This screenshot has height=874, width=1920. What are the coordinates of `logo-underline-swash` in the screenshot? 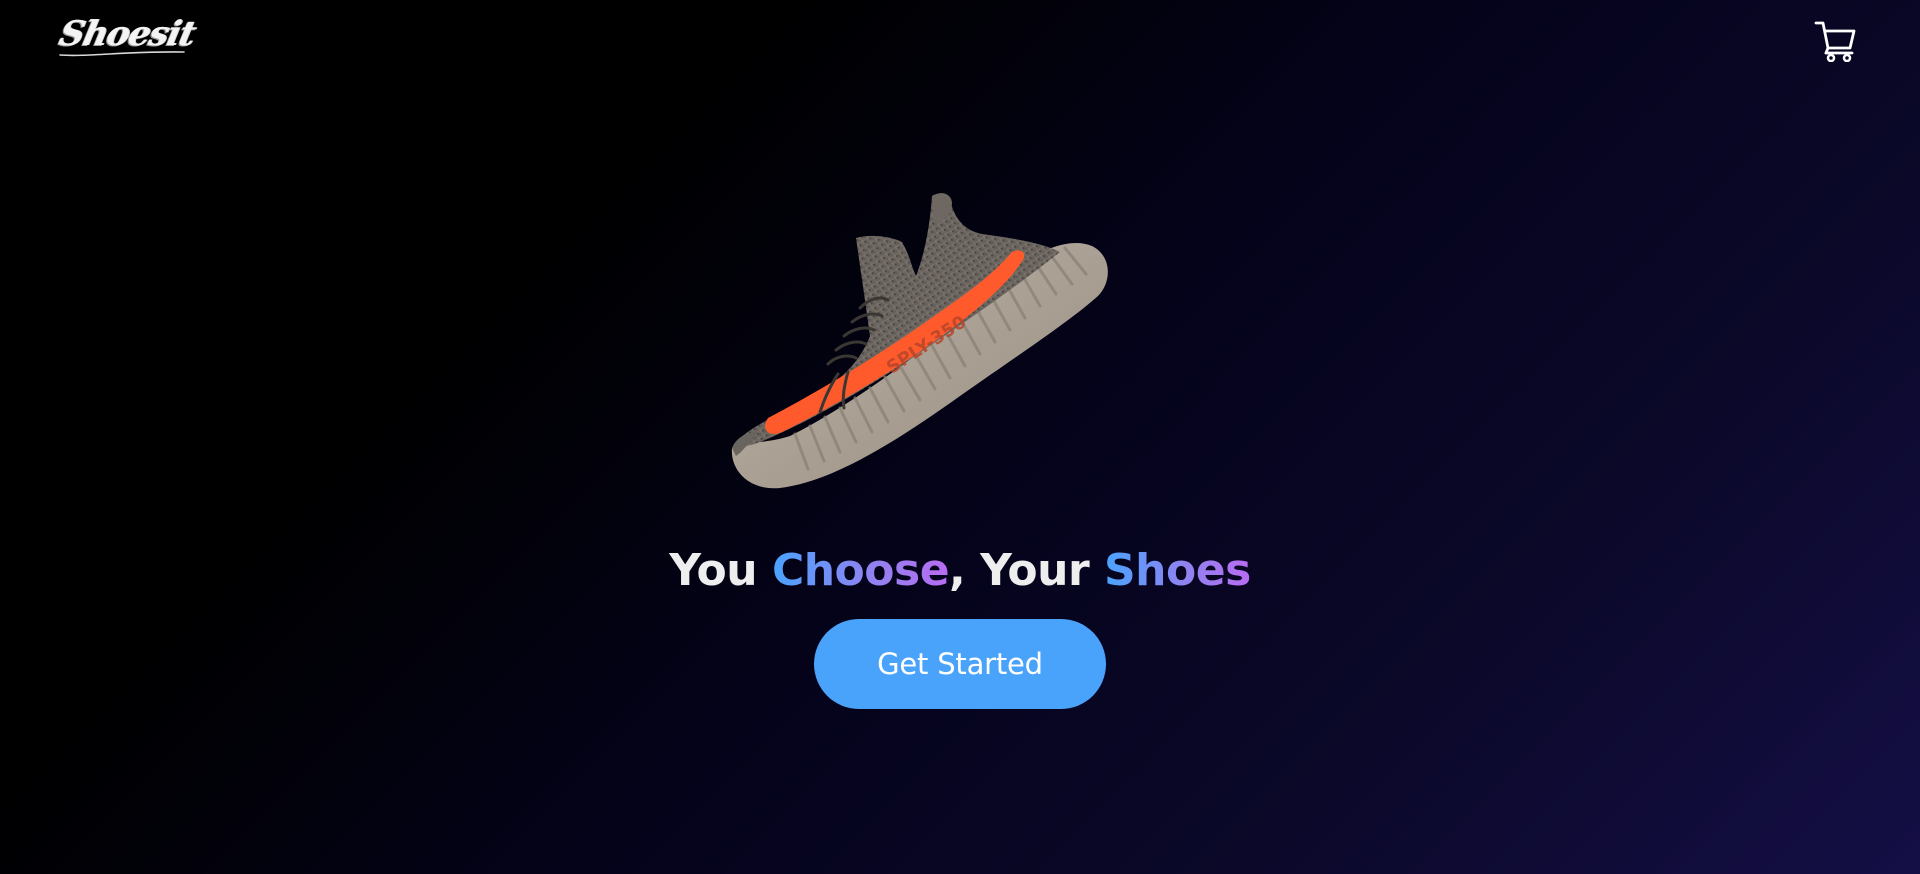 It's located at (122, 54).